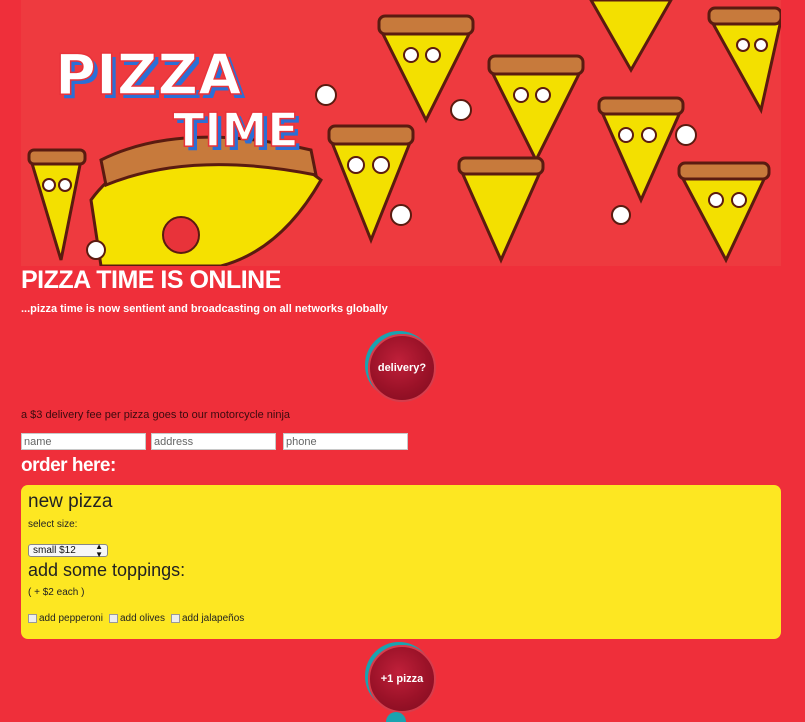 This screenshot has height=722, width=805. I want to click on page-title: PIZZA TIME IS ONLINE, so click(151, 280).